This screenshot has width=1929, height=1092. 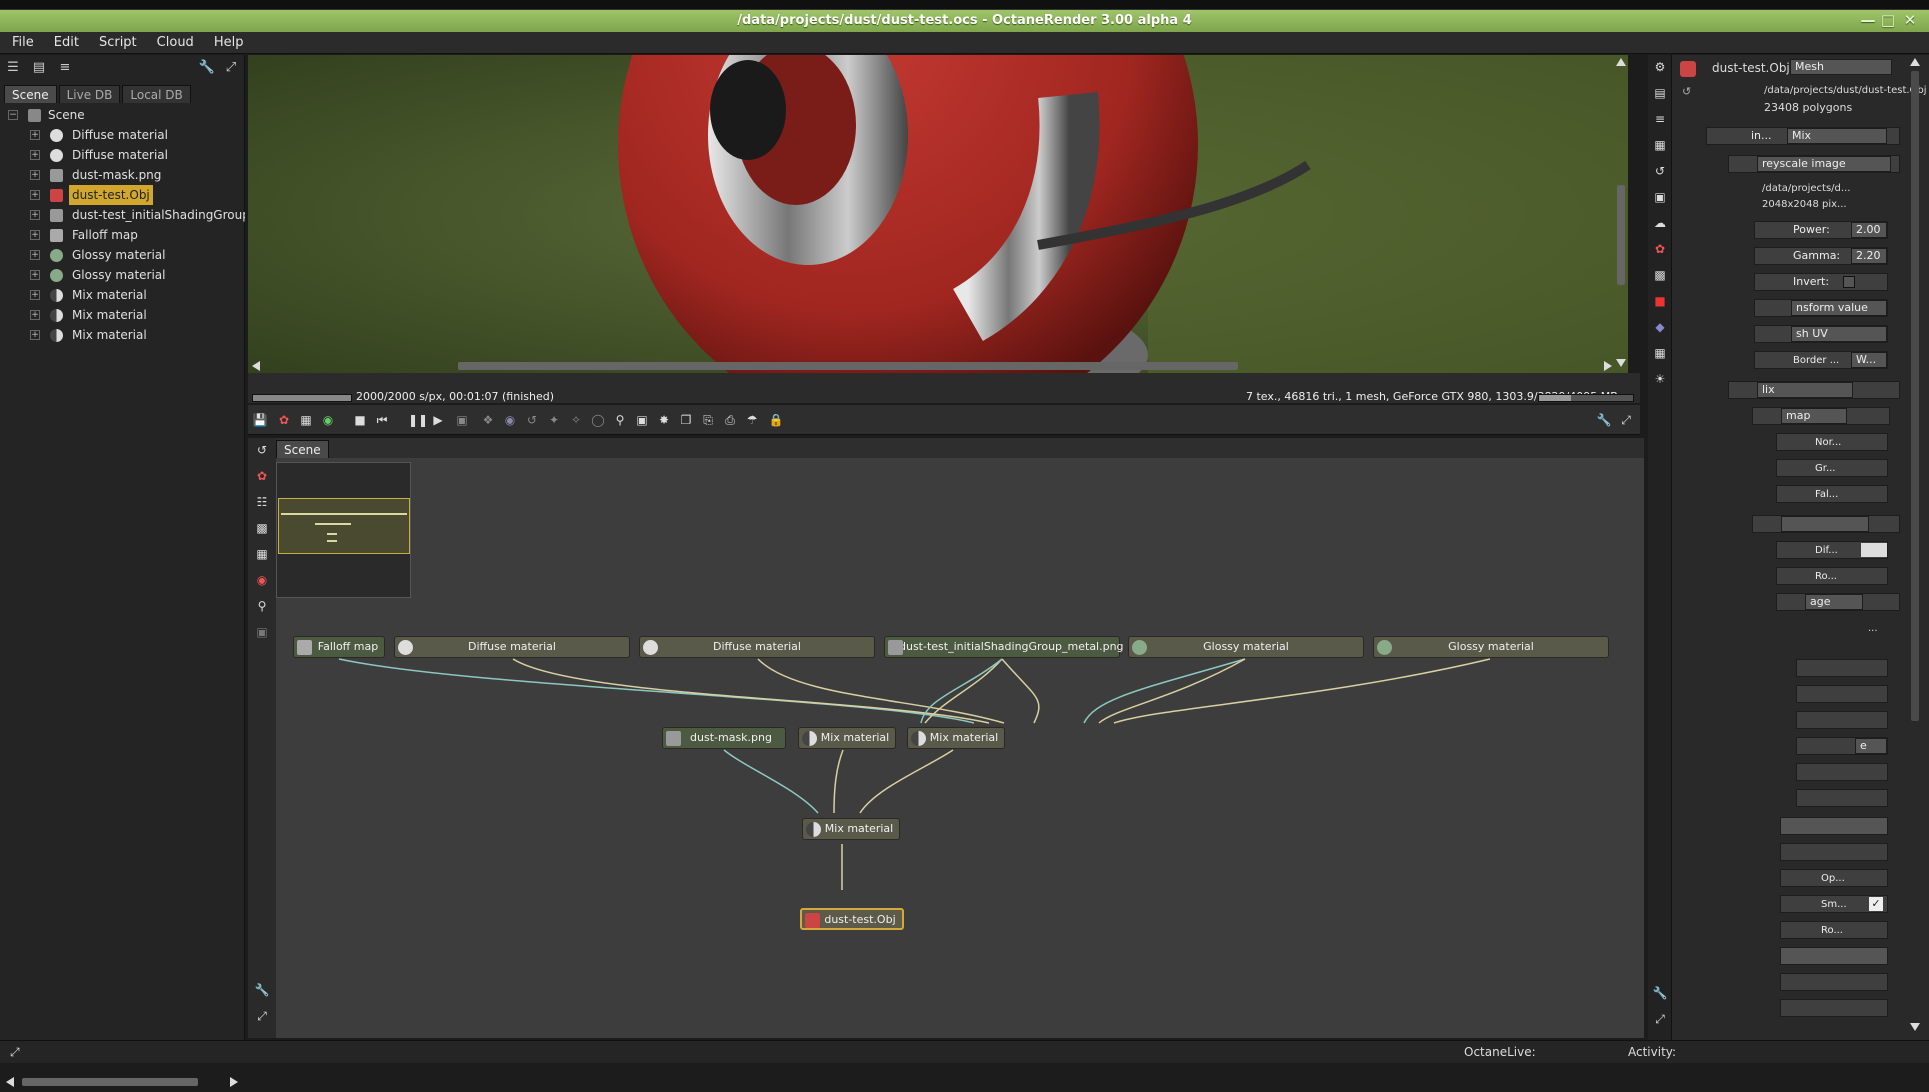 I want to click on falloff-map-row: map, so click(x=1821, y=416).